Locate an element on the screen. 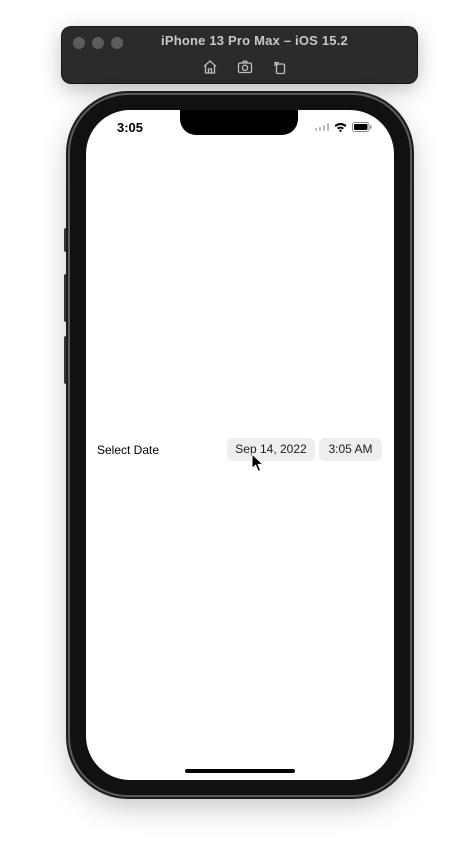 This screenshot has height=844, width=470. simulator-title-bar: iPhone 13 Pro Max – iOS 15.2 is located at coordinates (239, 55).